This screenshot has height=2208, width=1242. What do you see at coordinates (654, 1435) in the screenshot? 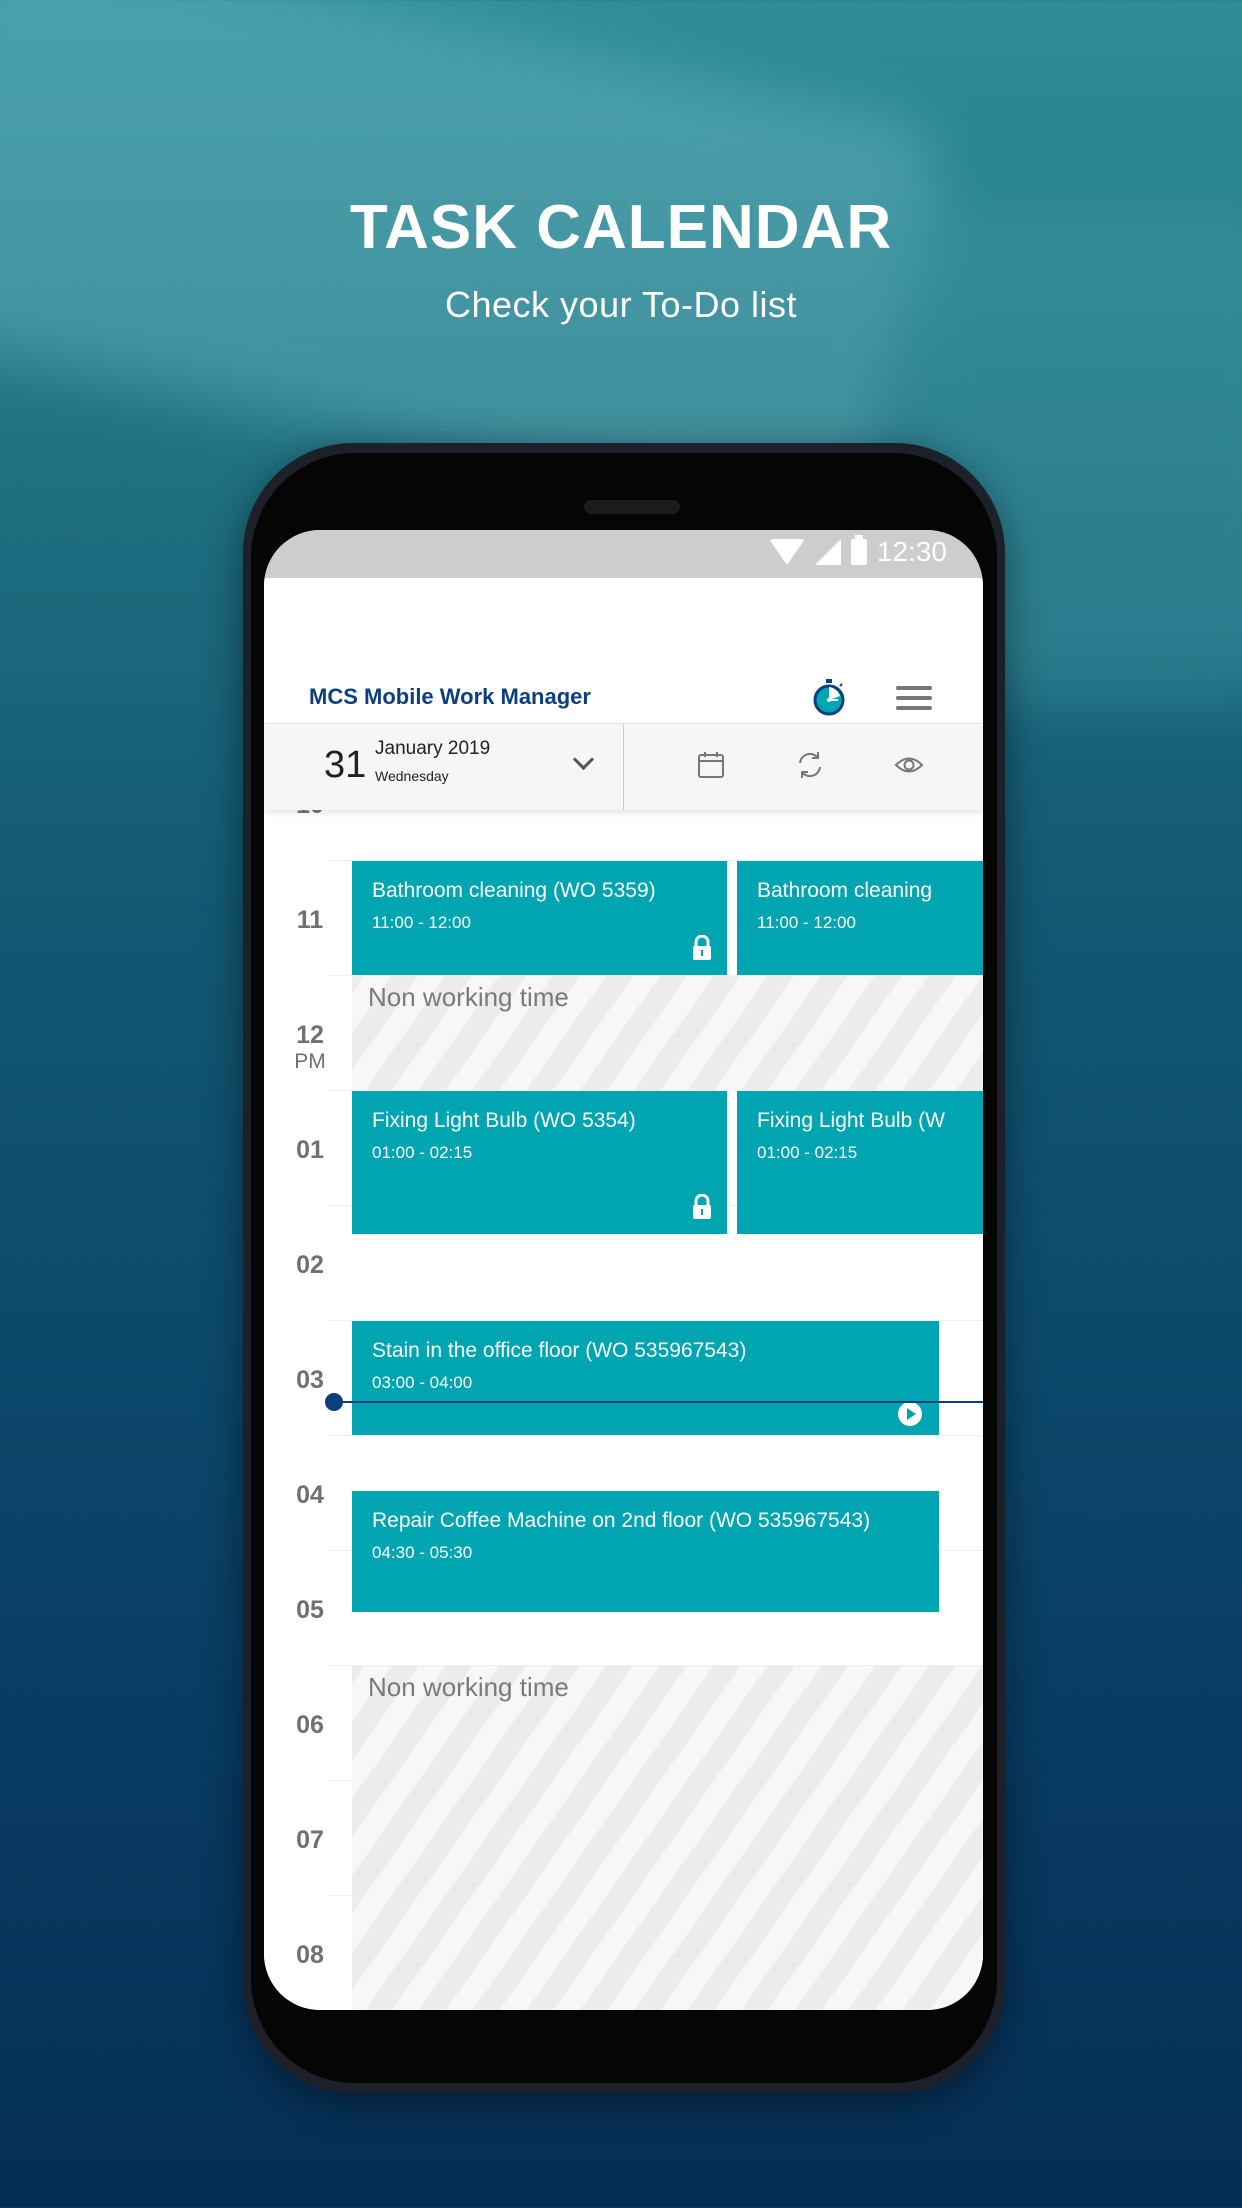
I see `hour-line` at bounding box center [654, 1435].